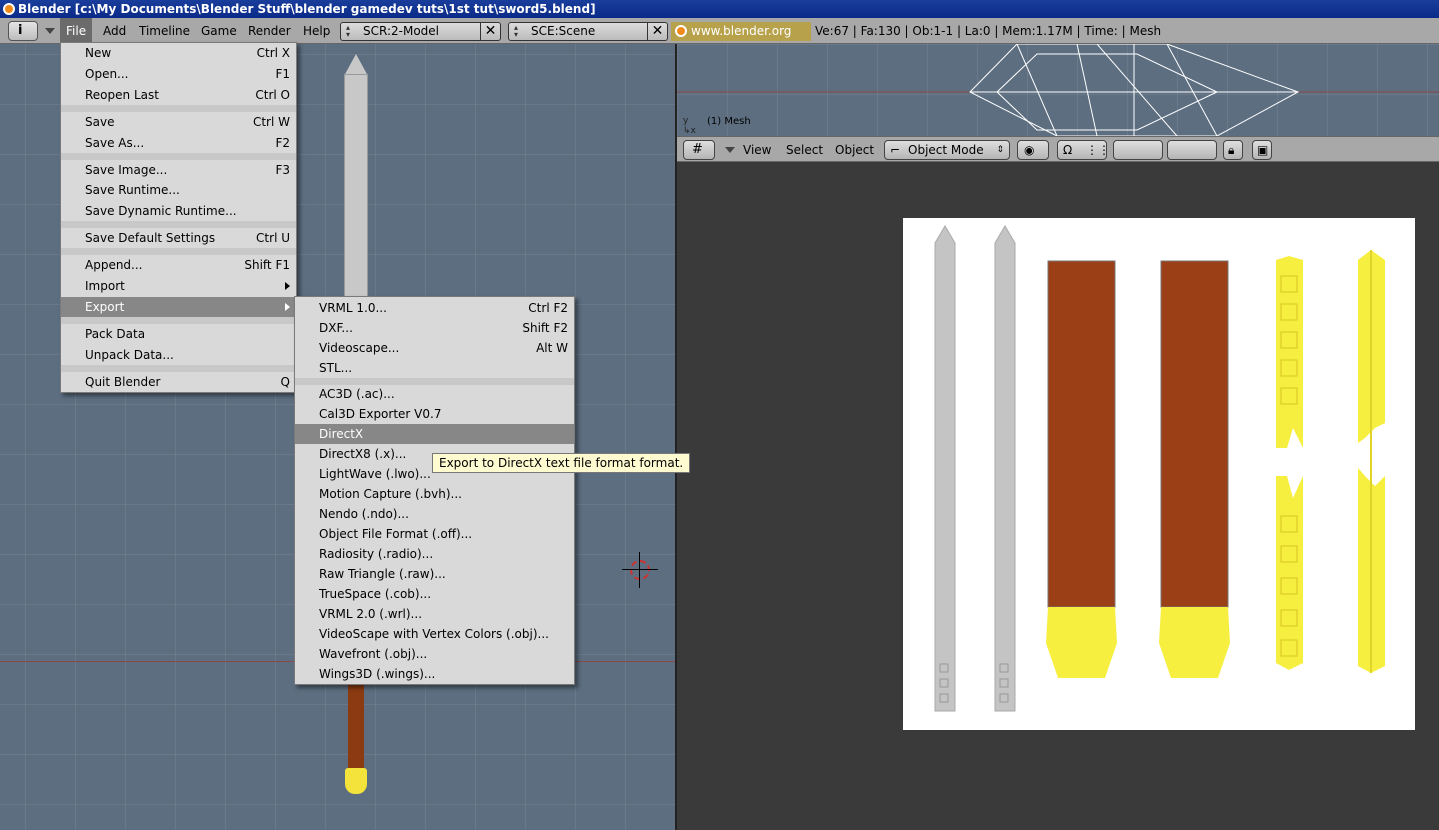  I want to click on draw-type-button: ◉, so click(1033, 150).